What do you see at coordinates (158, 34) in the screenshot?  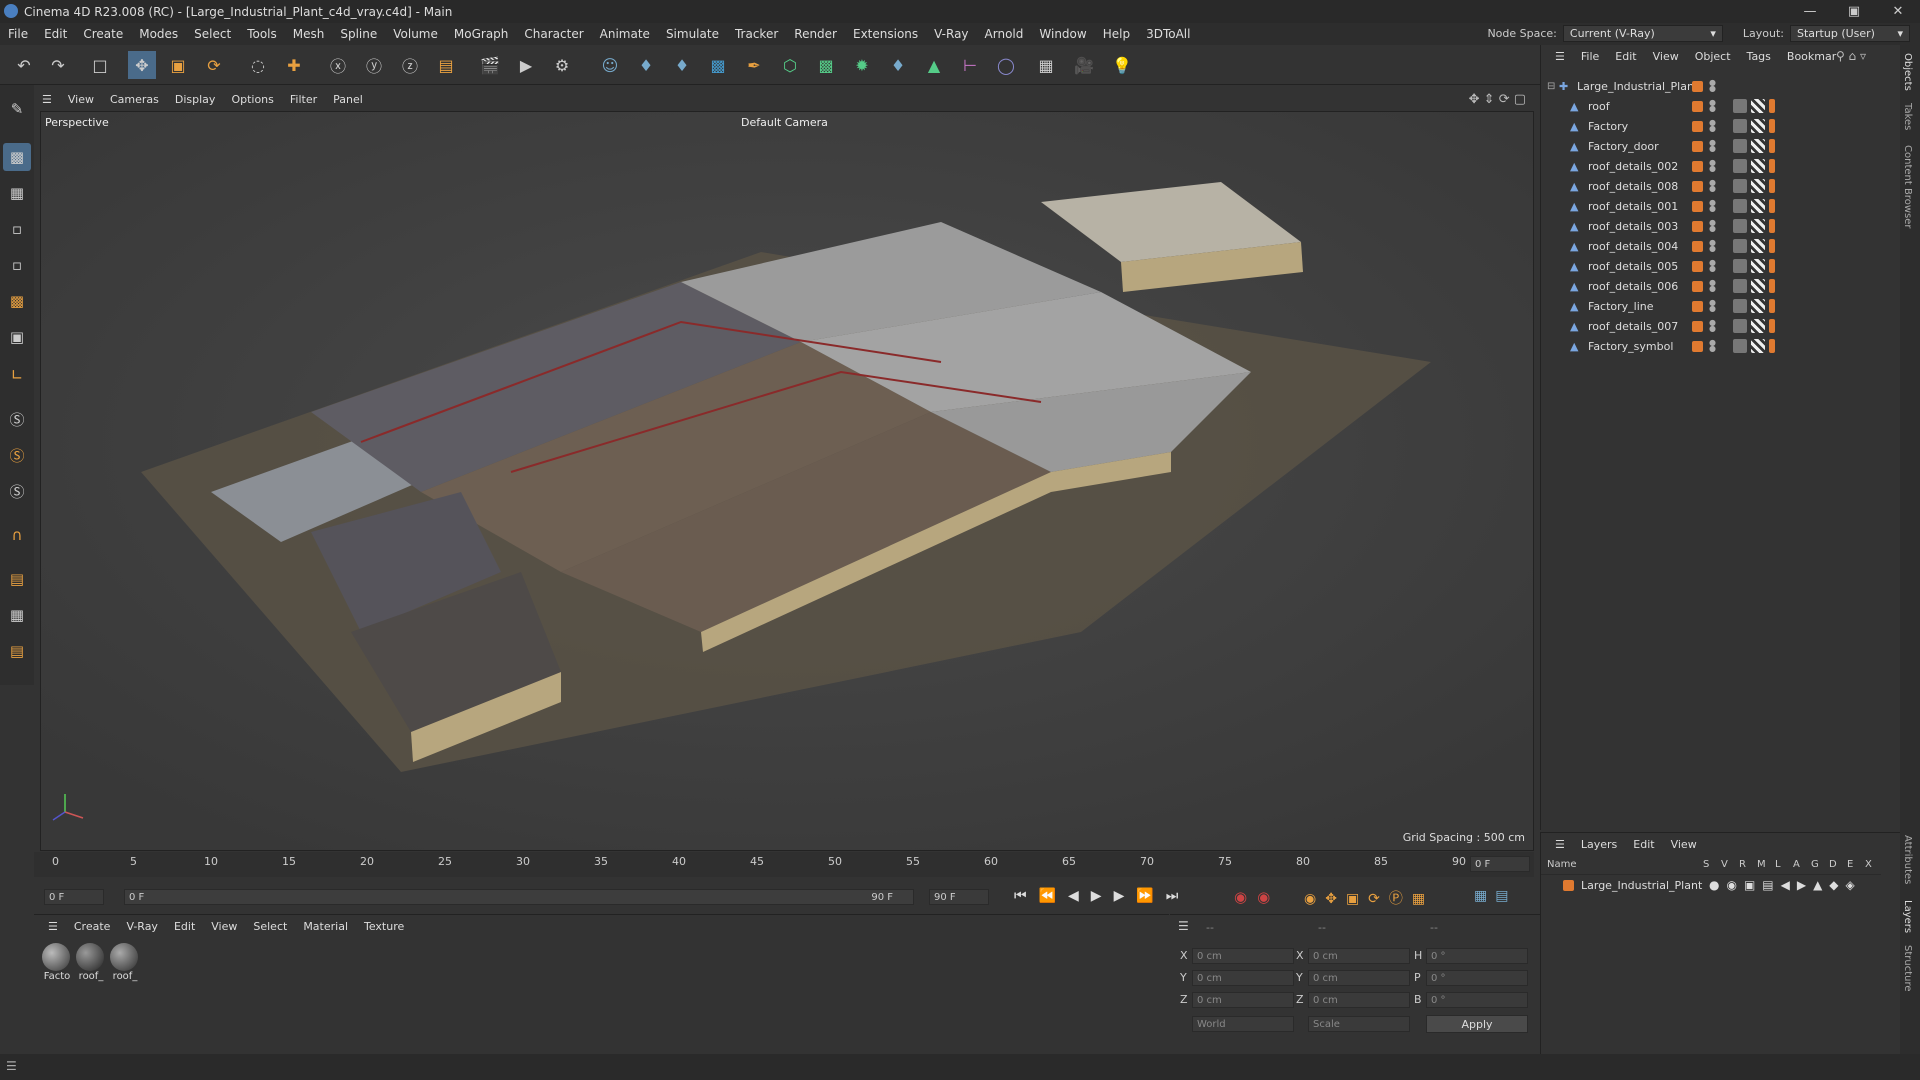 I see `menu-modes: Modes` at bounding box center [158, 34].